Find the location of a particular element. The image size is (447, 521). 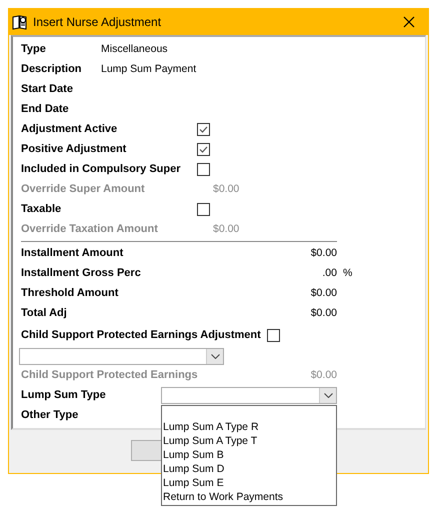

amount-value: .00 is located at coordinates (329, 273).